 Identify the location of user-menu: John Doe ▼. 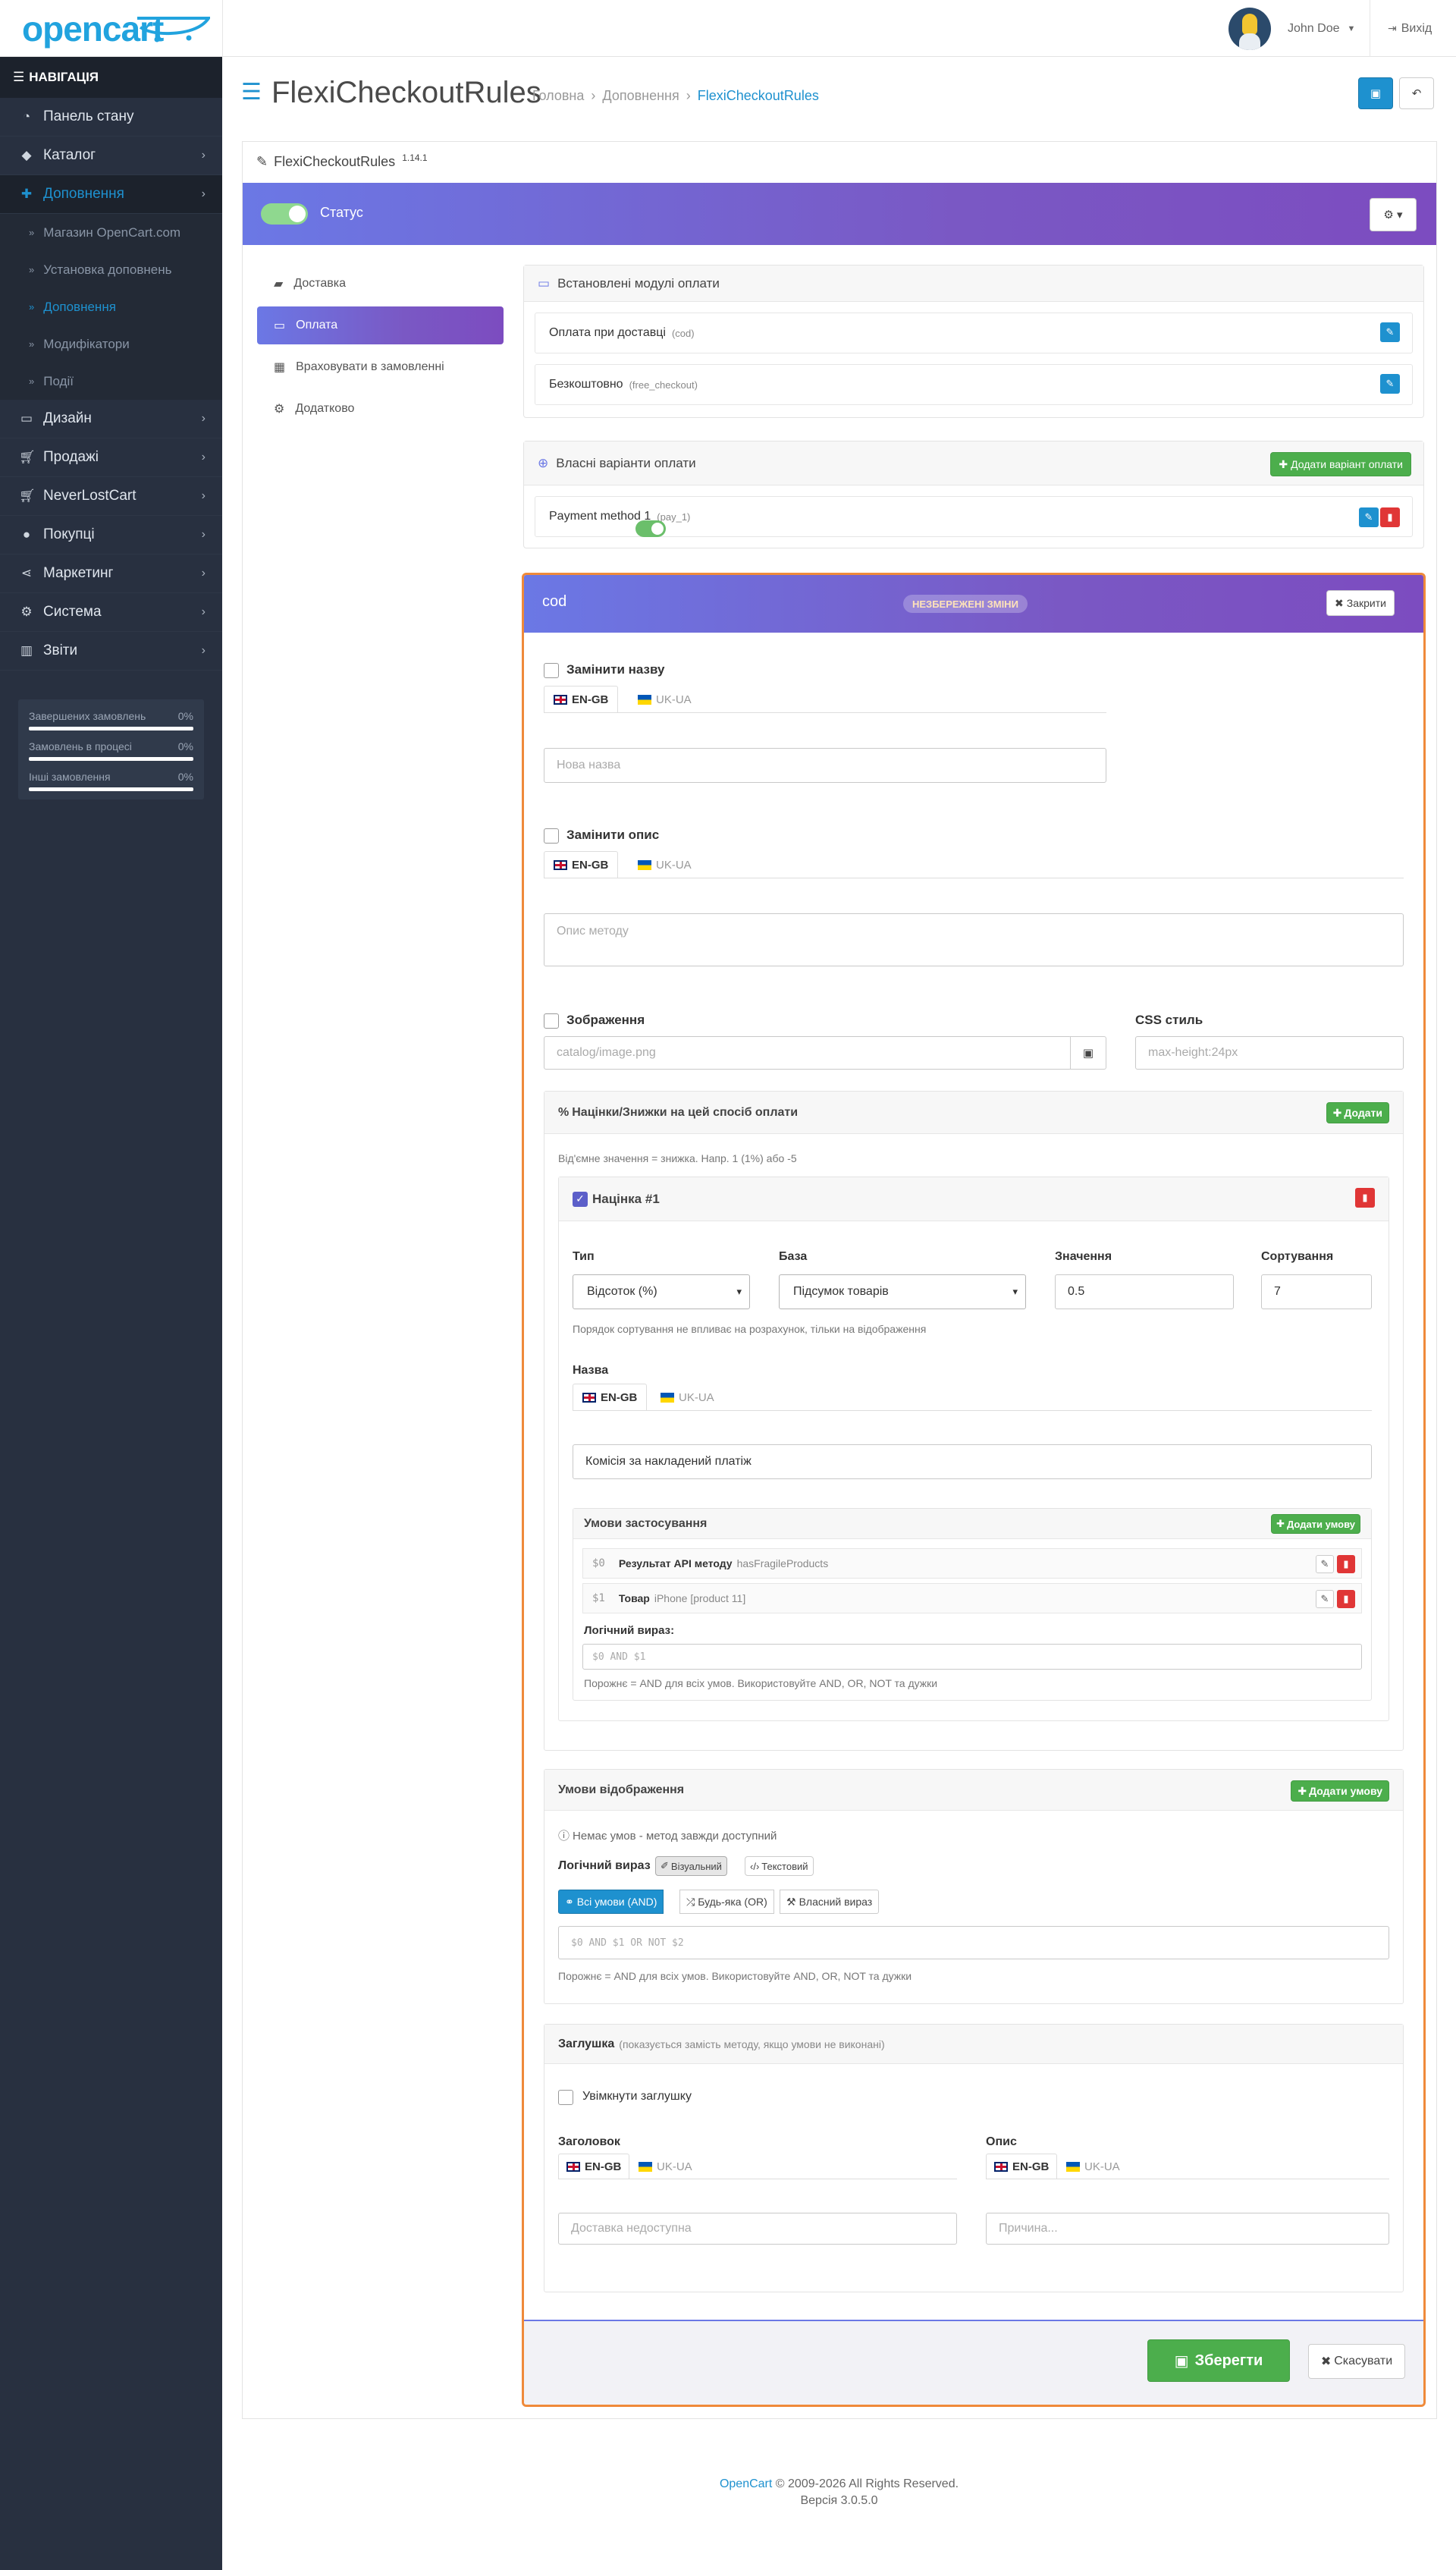
(1291, 28).